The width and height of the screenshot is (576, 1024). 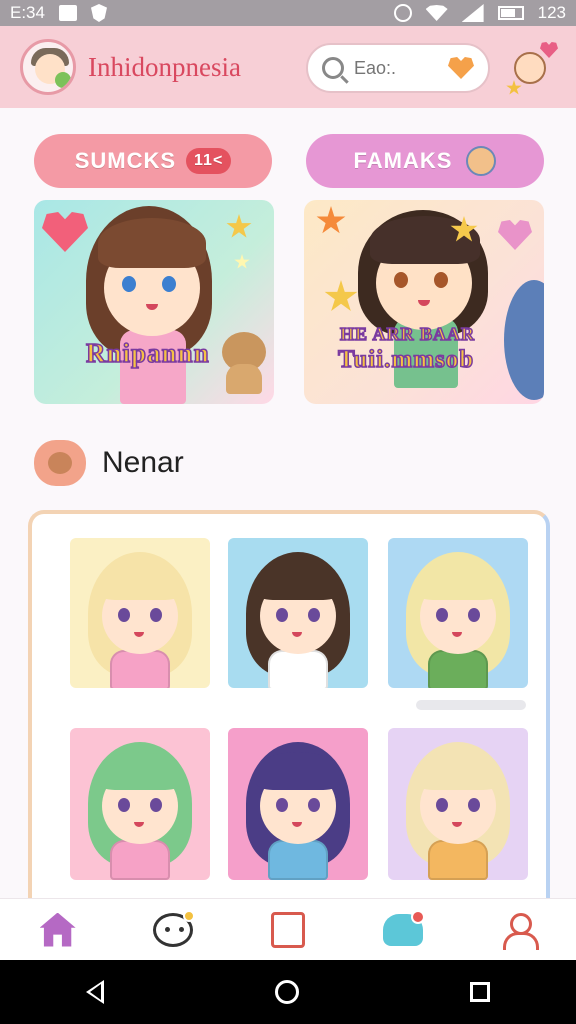 What do you see at coordinates (403, 930) in the screenshot?
I see `nav-creature` at bounding box center [403, 930].